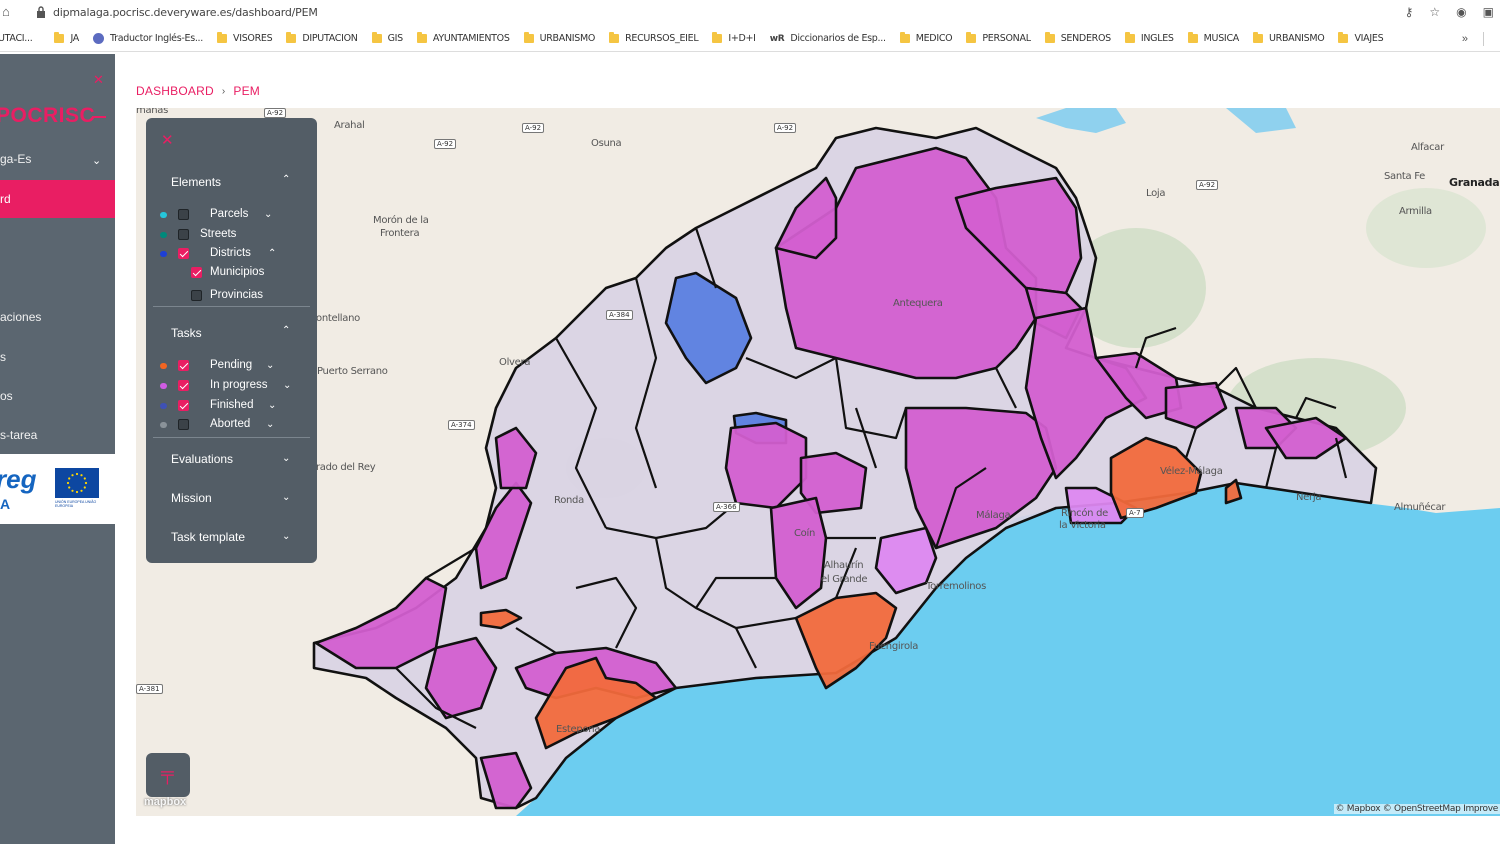 This screenshot has width=1500, height=844. Describe the element at coordinates (183, 365) in the screenshot. I see `pending-checkbox` at that location.